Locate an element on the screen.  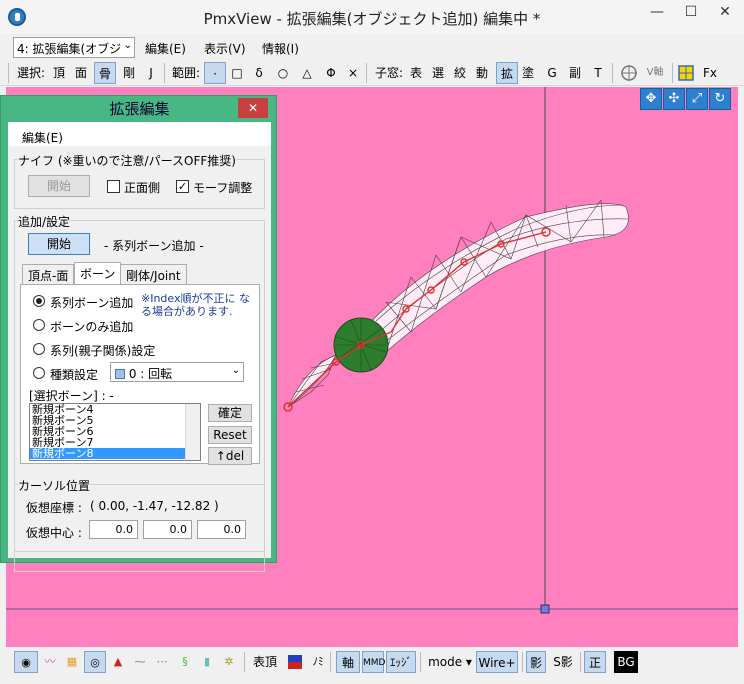
child-paint-button: 塗 is located at coordinates (528, 73).